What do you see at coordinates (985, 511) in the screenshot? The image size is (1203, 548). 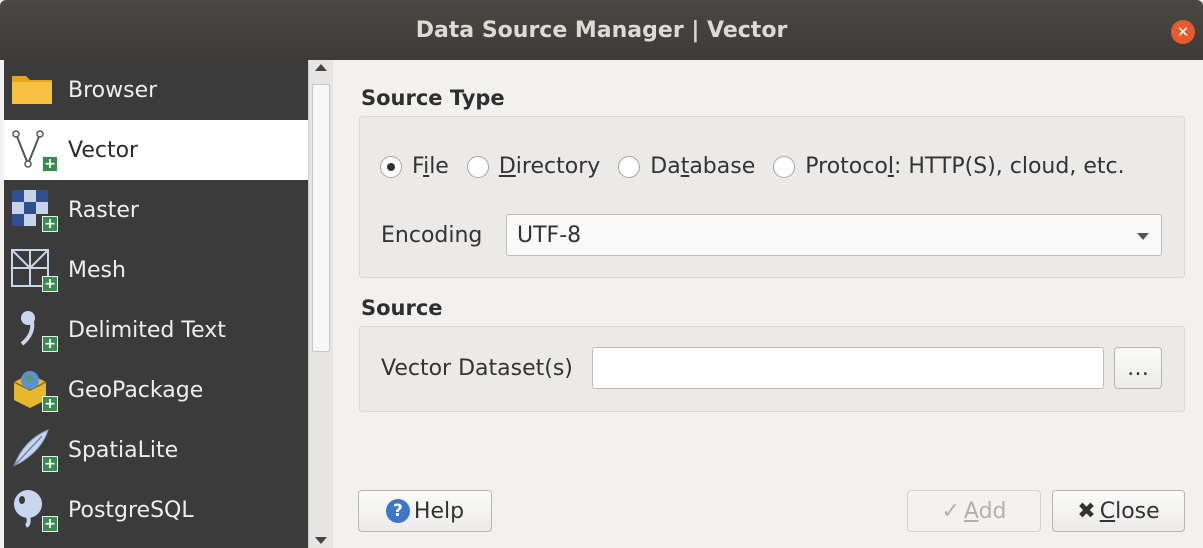 I see `add-label: Add` at bounding box center [985, 511].